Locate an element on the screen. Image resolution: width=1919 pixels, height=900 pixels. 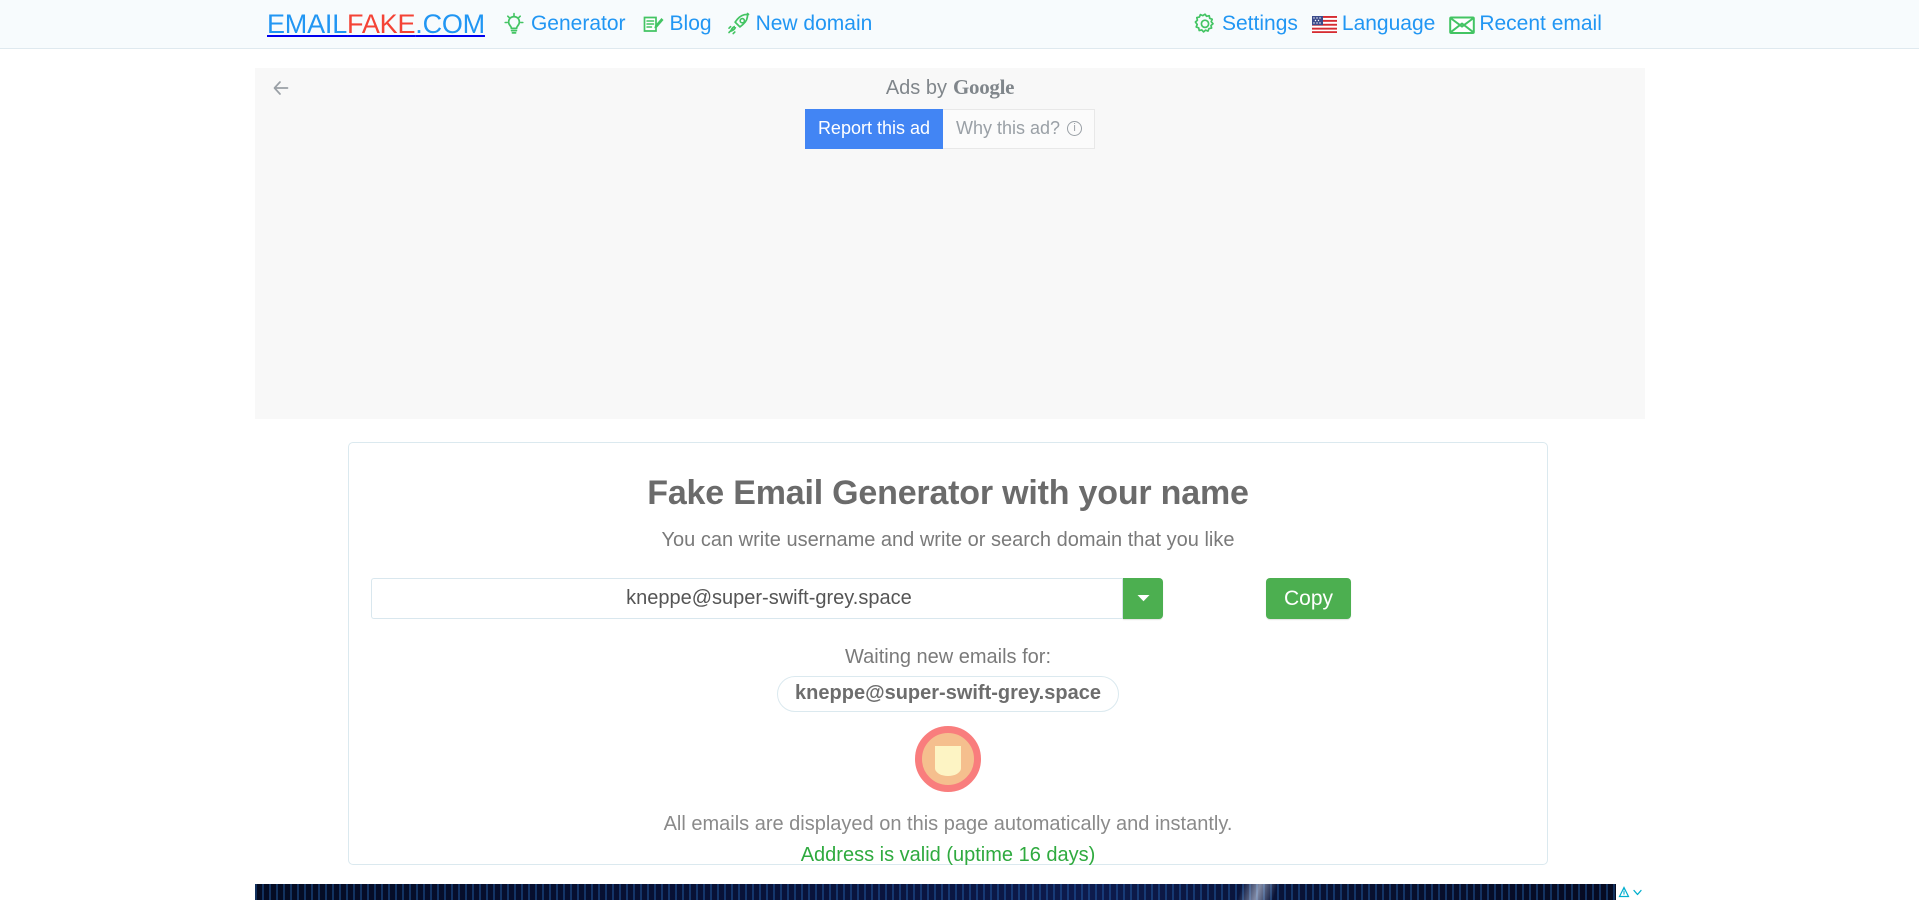
spinner-wrapper is located at coordinates (948, 761).